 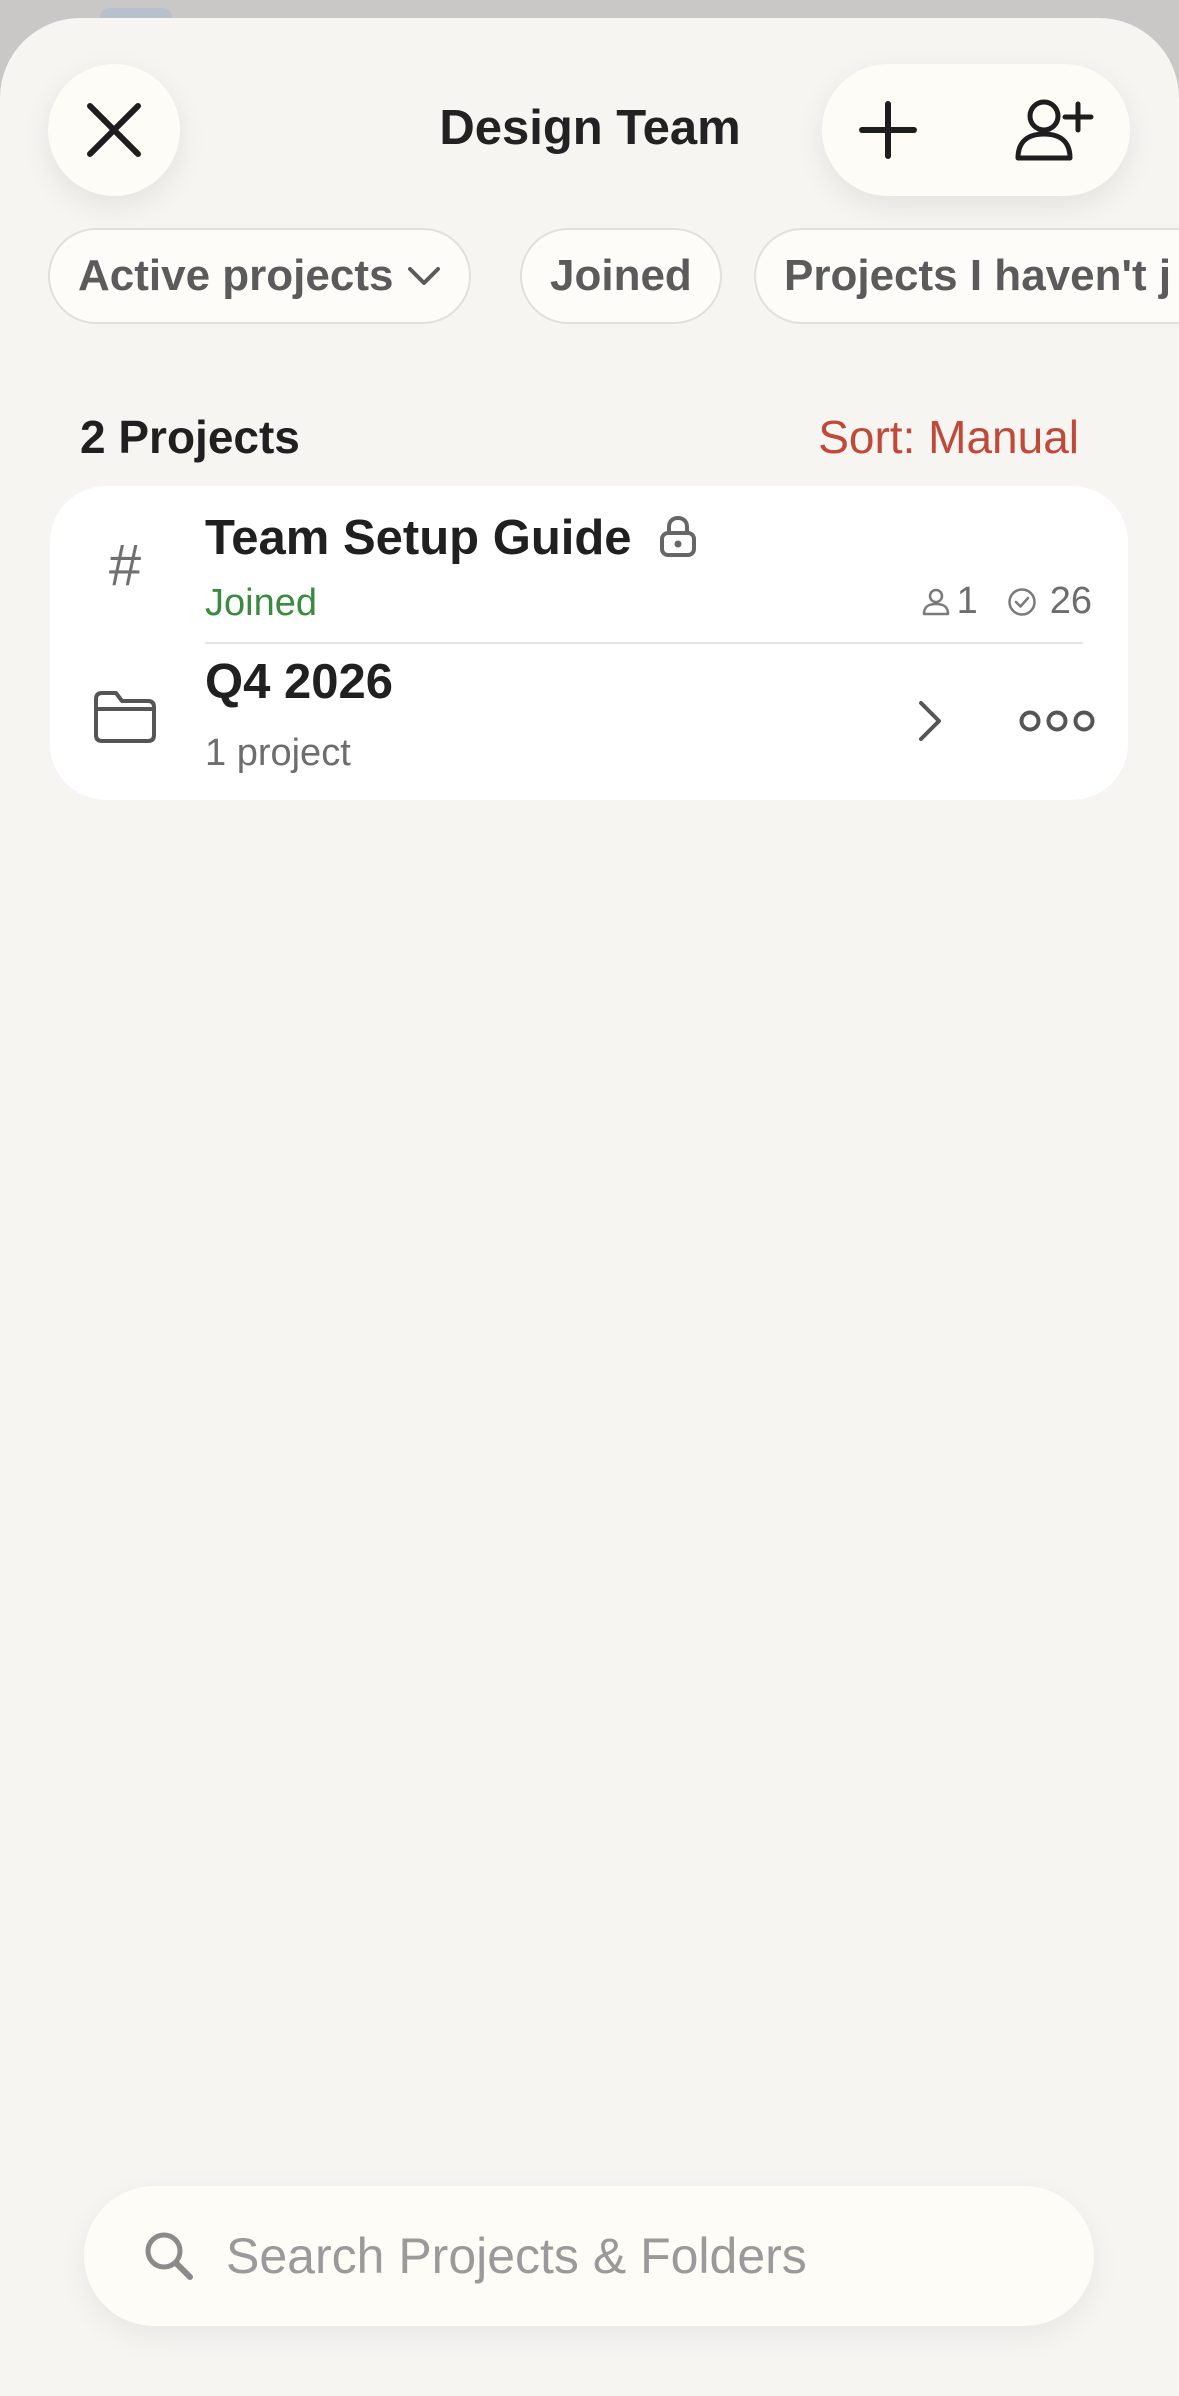 I want to click on project-status: Joined, so click(x=261, y=603).